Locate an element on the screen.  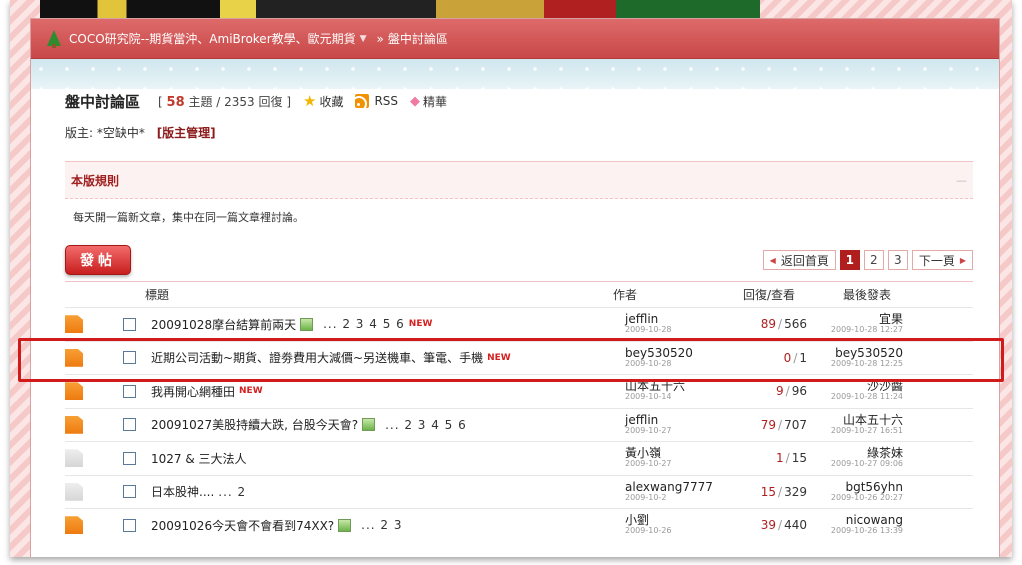
reply-view-count: 1/15 is located at coordinates (791, 458).